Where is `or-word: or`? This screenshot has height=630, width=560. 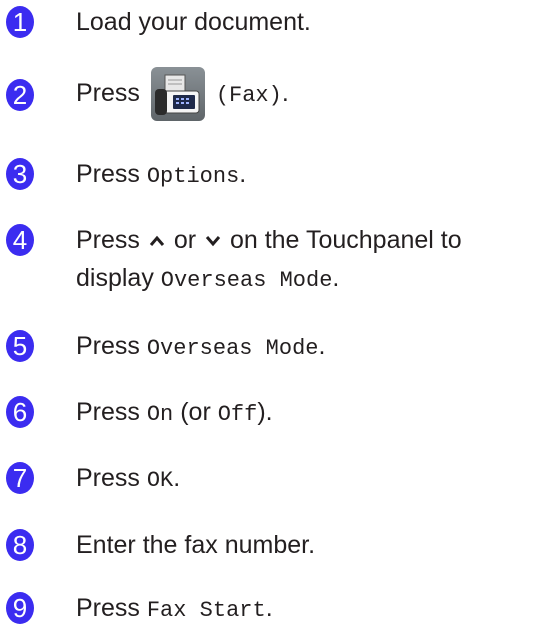
or-word: or is located at coordinates (185, 240).